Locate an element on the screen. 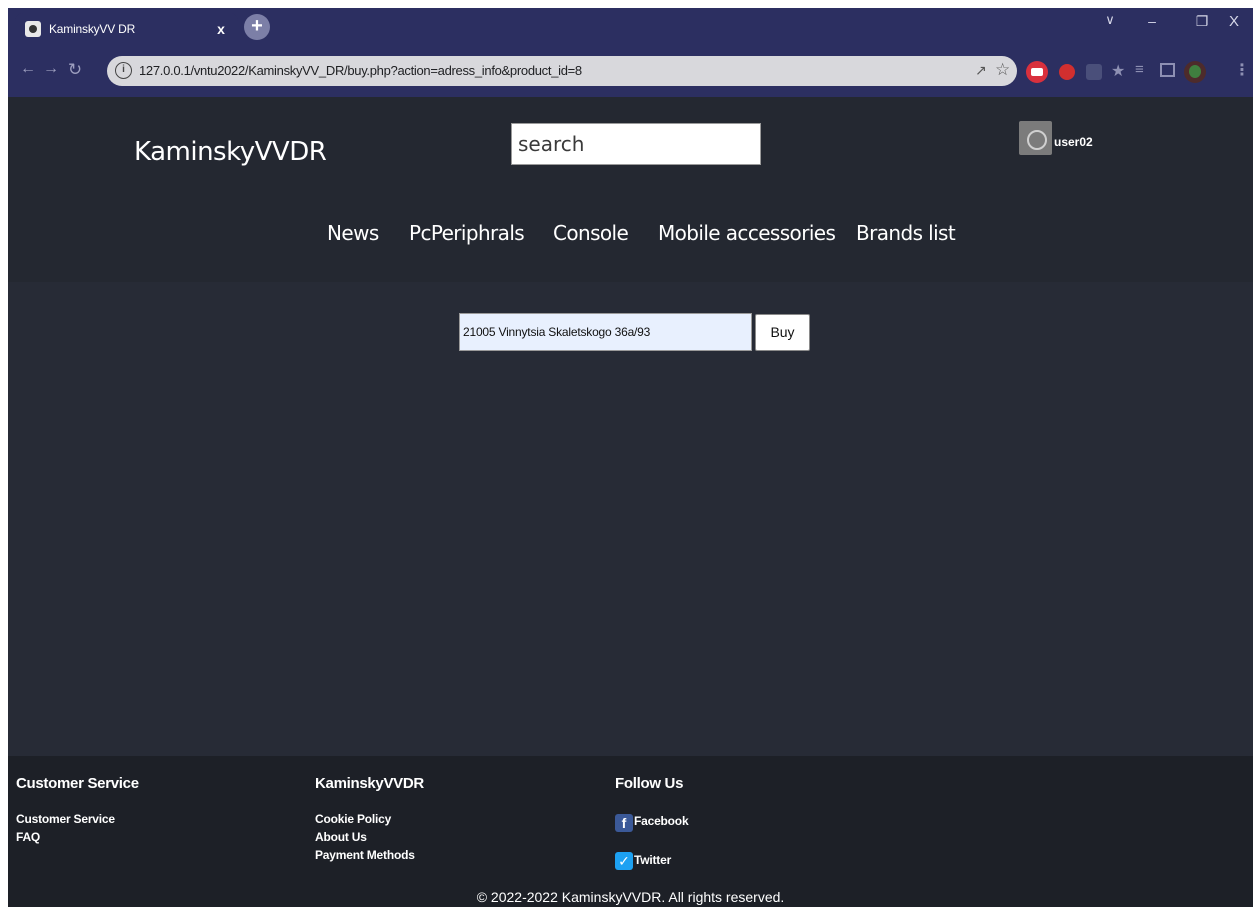 The width and height of the screenshot is (1253, 907). browser-tab: KaminskyVV DR x is located at coordinates (126, 30).